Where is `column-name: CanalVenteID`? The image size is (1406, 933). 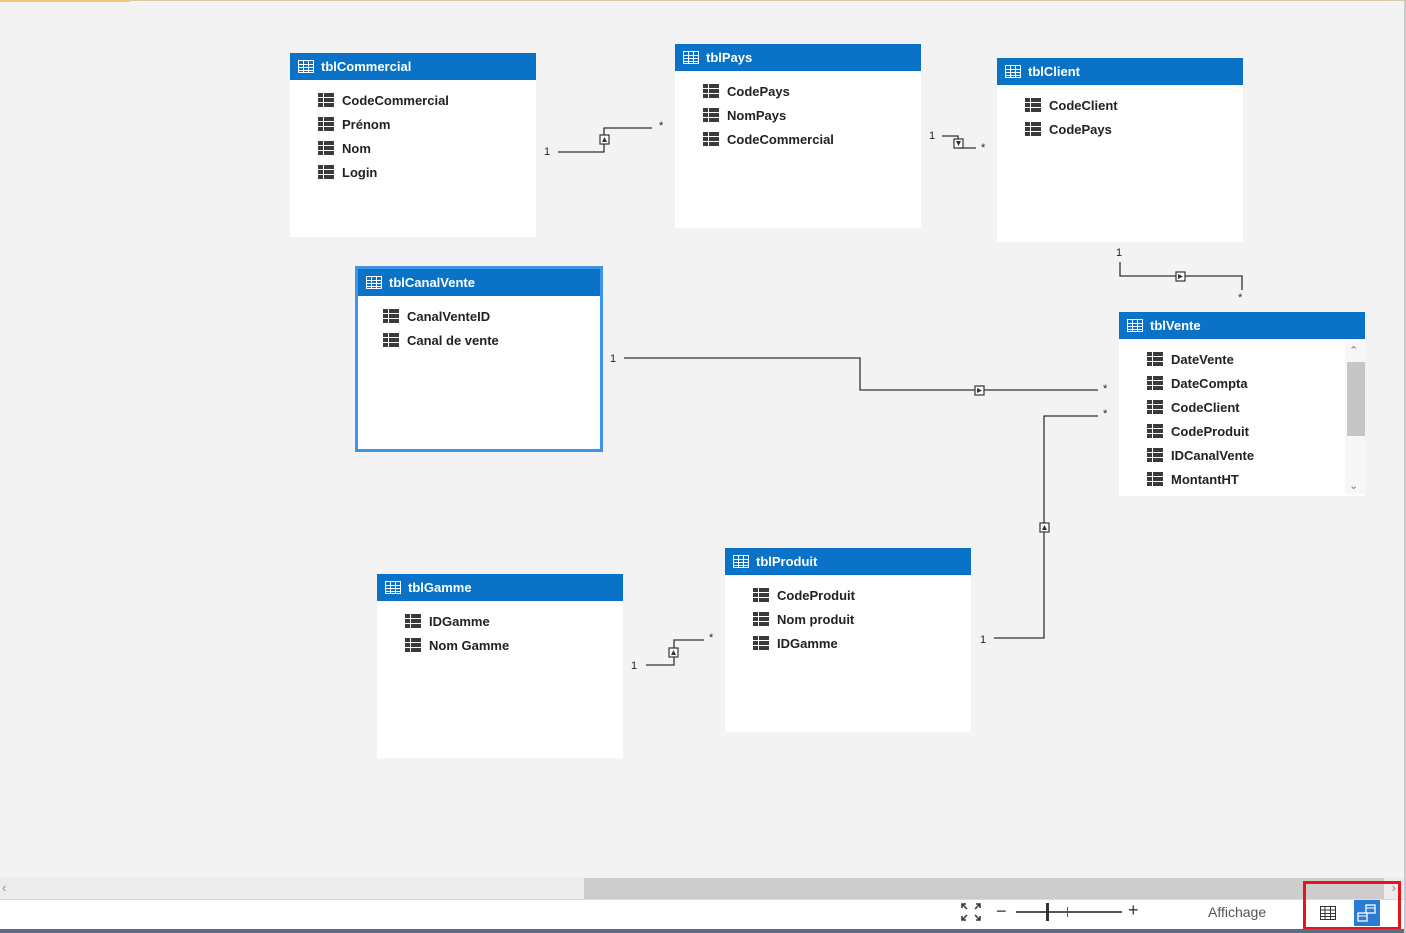 column-name: CanalVenteID is located at coordinates (449, 316).